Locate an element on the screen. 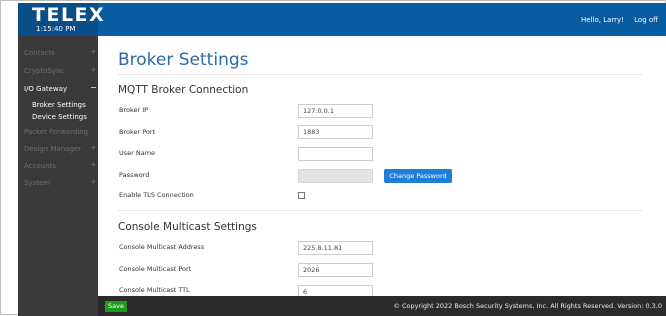 The image size is (666, 316). sidebar-subitem-label: Broker Settings is located at coordinates (59, 105).